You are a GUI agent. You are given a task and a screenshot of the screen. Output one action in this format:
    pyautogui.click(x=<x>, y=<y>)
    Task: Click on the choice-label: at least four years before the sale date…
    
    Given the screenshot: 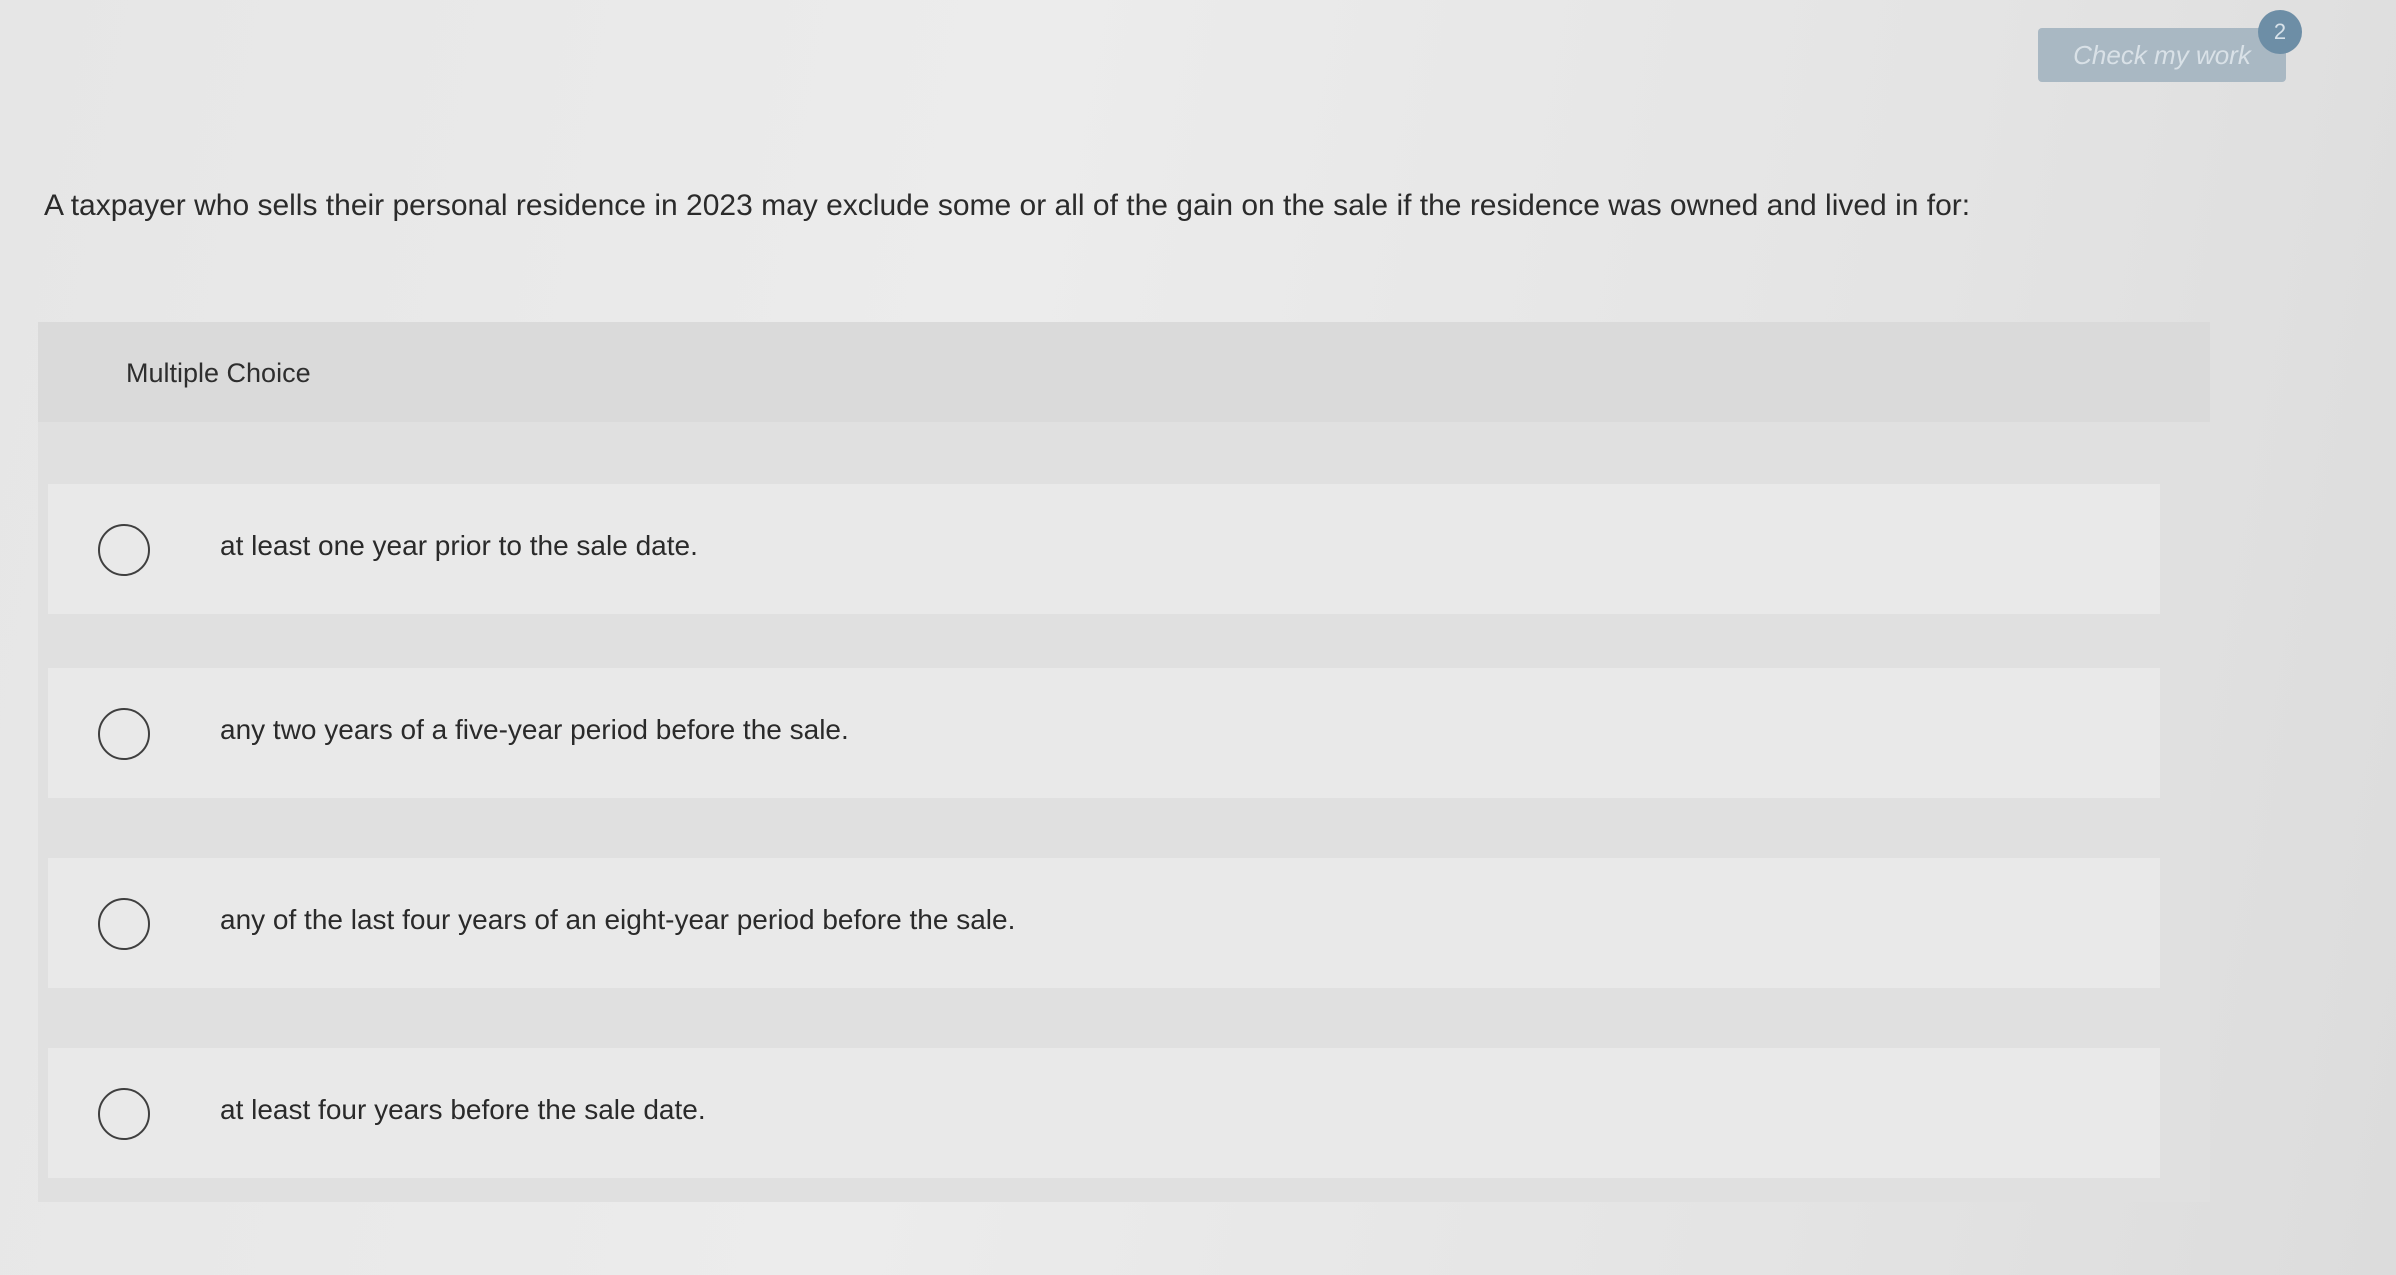 What is the action you would take?
    pyautogui.click(x=463, y=1109)
    